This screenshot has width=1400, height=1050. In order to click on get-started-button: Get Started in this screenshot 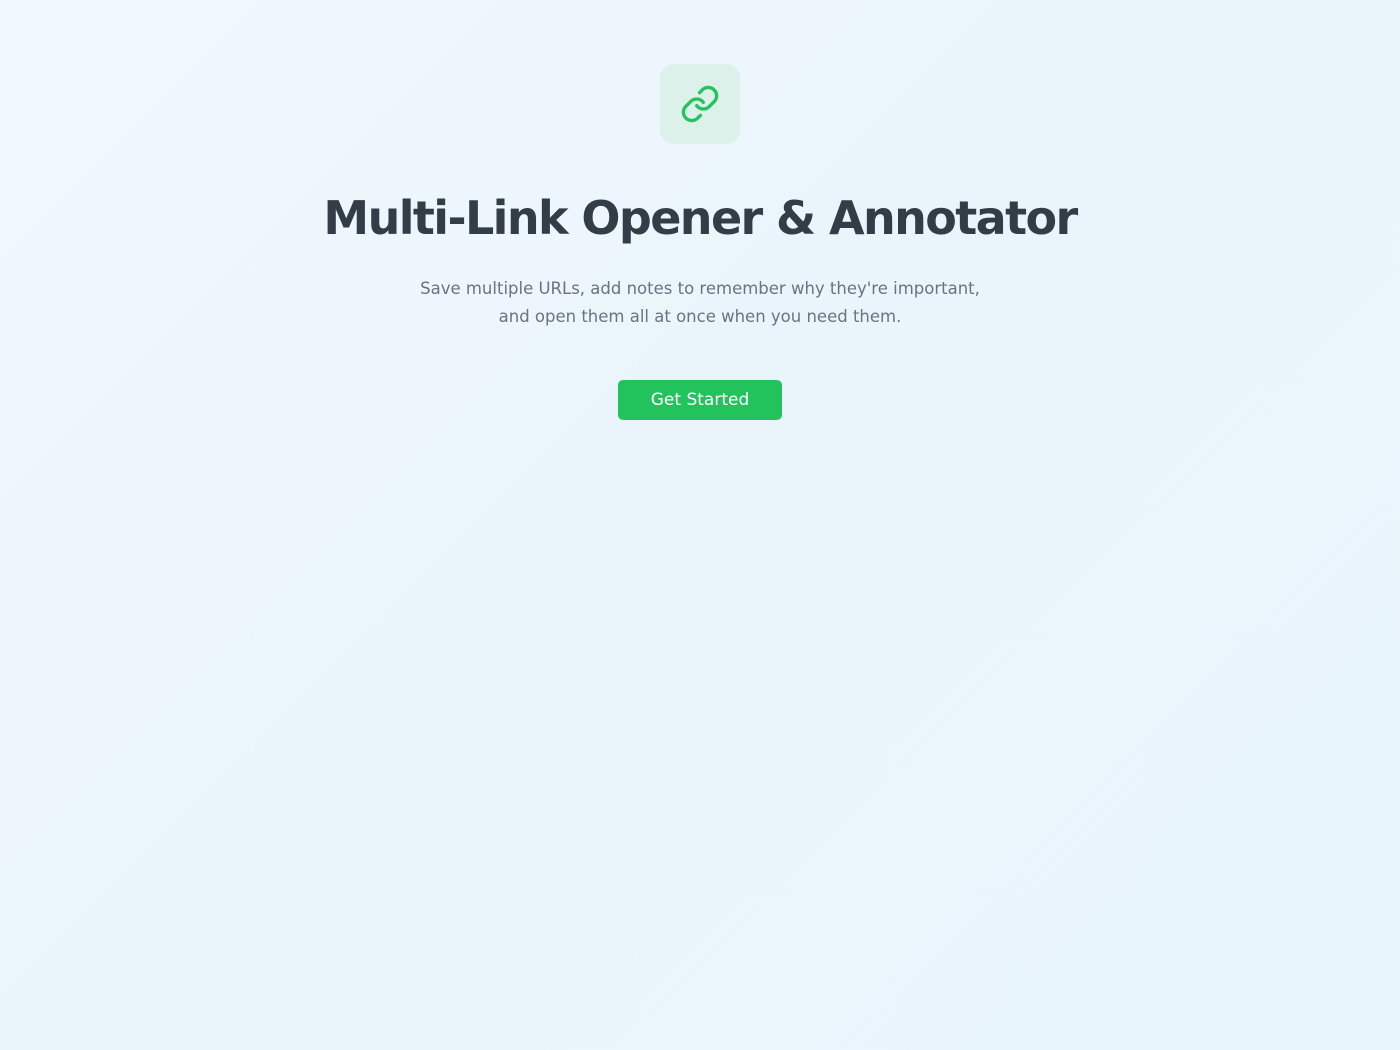, I will do `click(700, 400)`.